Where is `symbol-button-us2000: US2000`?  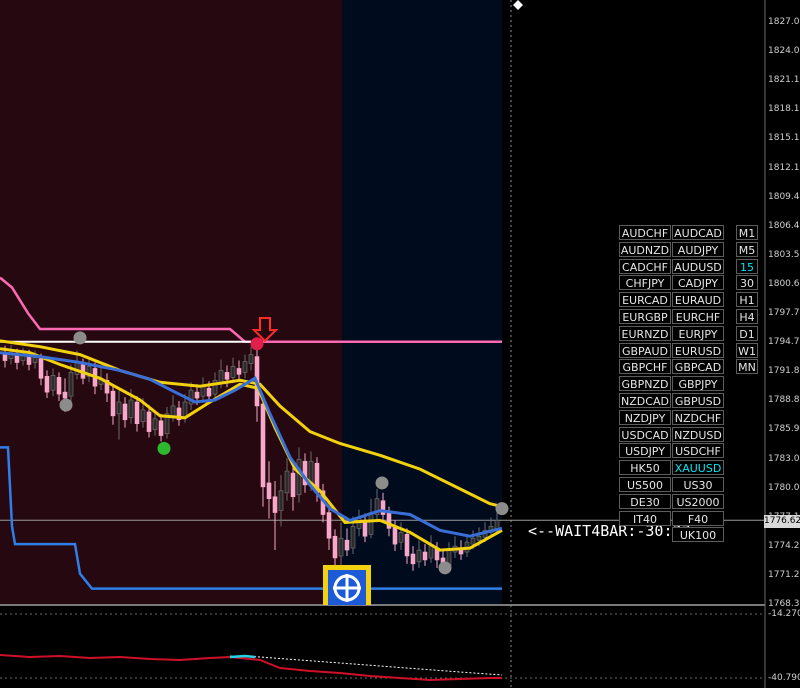 symbol-button-us2000: US2000 is located at coordinates (698, 501).